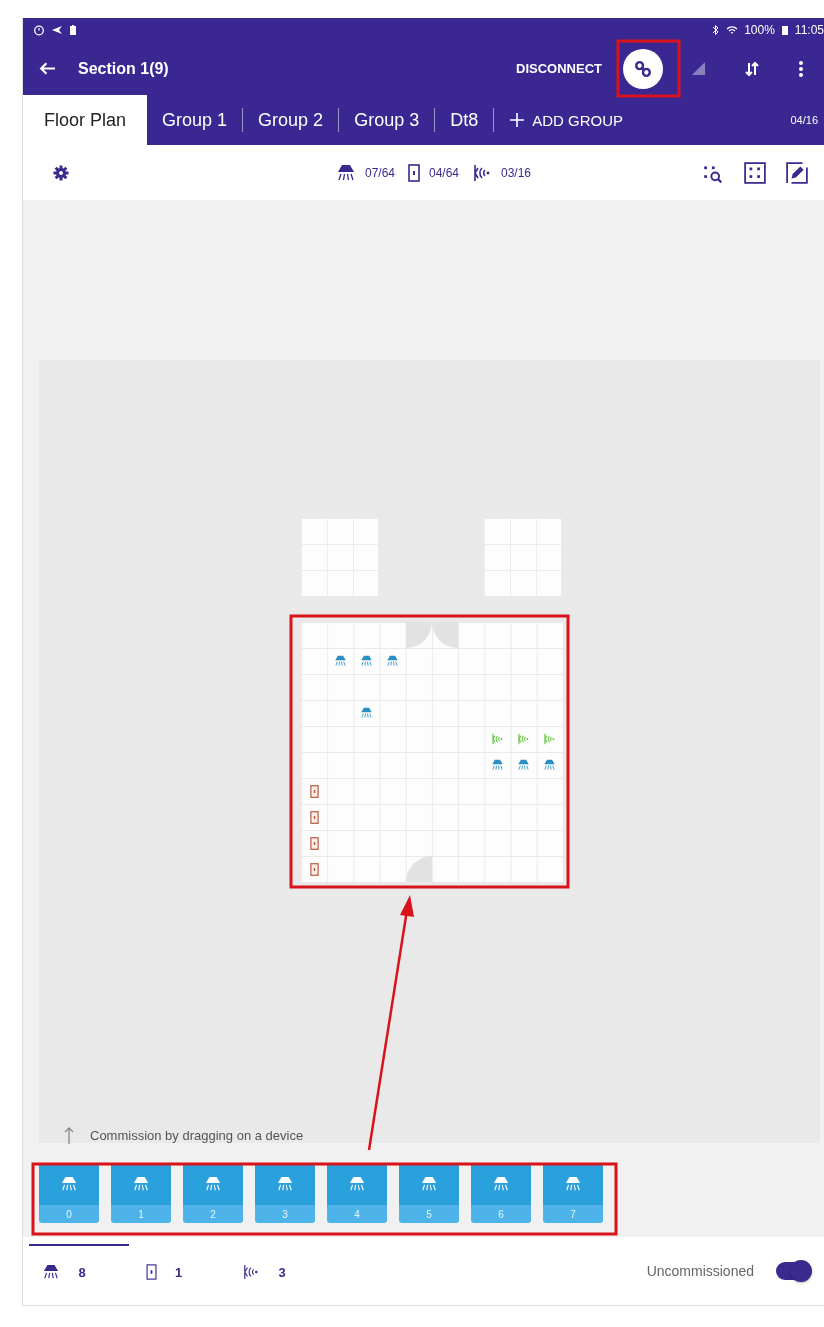 This screenshot has width=824, height=1327. I want to click on plus-icon, so click(517, 120).